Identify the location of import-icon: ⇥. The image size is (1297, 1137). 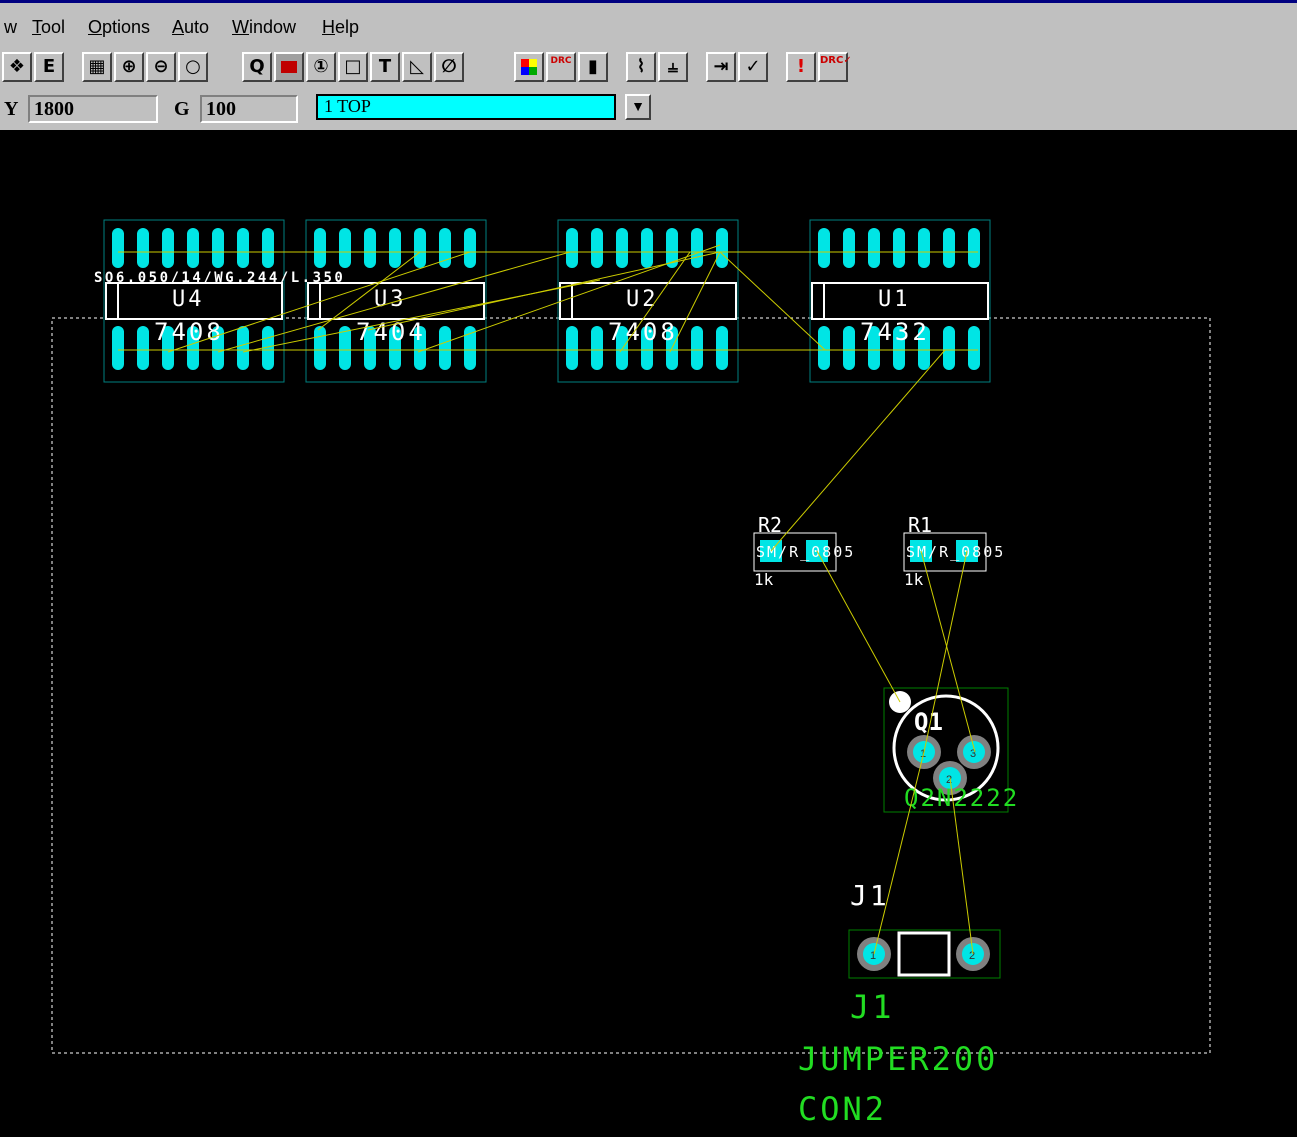
(721, 67).